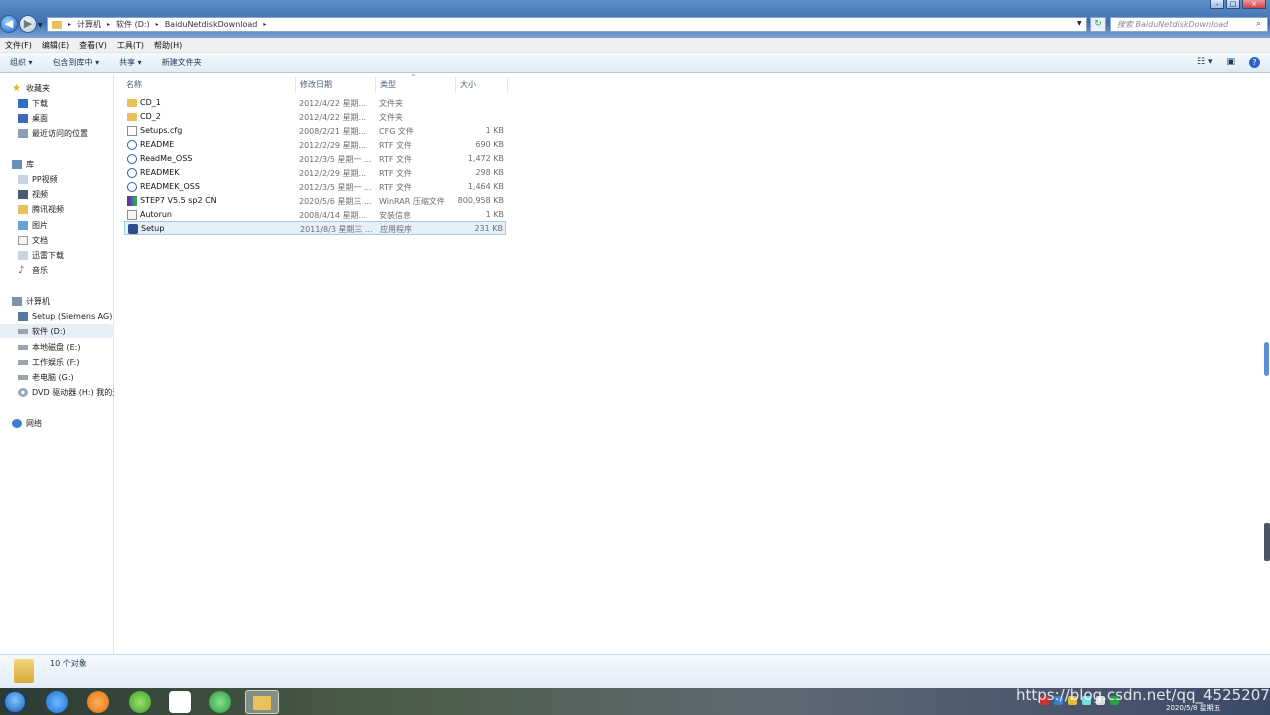  What do you see at coordinates (1143, 695) in the screenshot?
I see `watermark: https://blog.csdn.net/qq_45252077` at bounding box center [1143, 695].